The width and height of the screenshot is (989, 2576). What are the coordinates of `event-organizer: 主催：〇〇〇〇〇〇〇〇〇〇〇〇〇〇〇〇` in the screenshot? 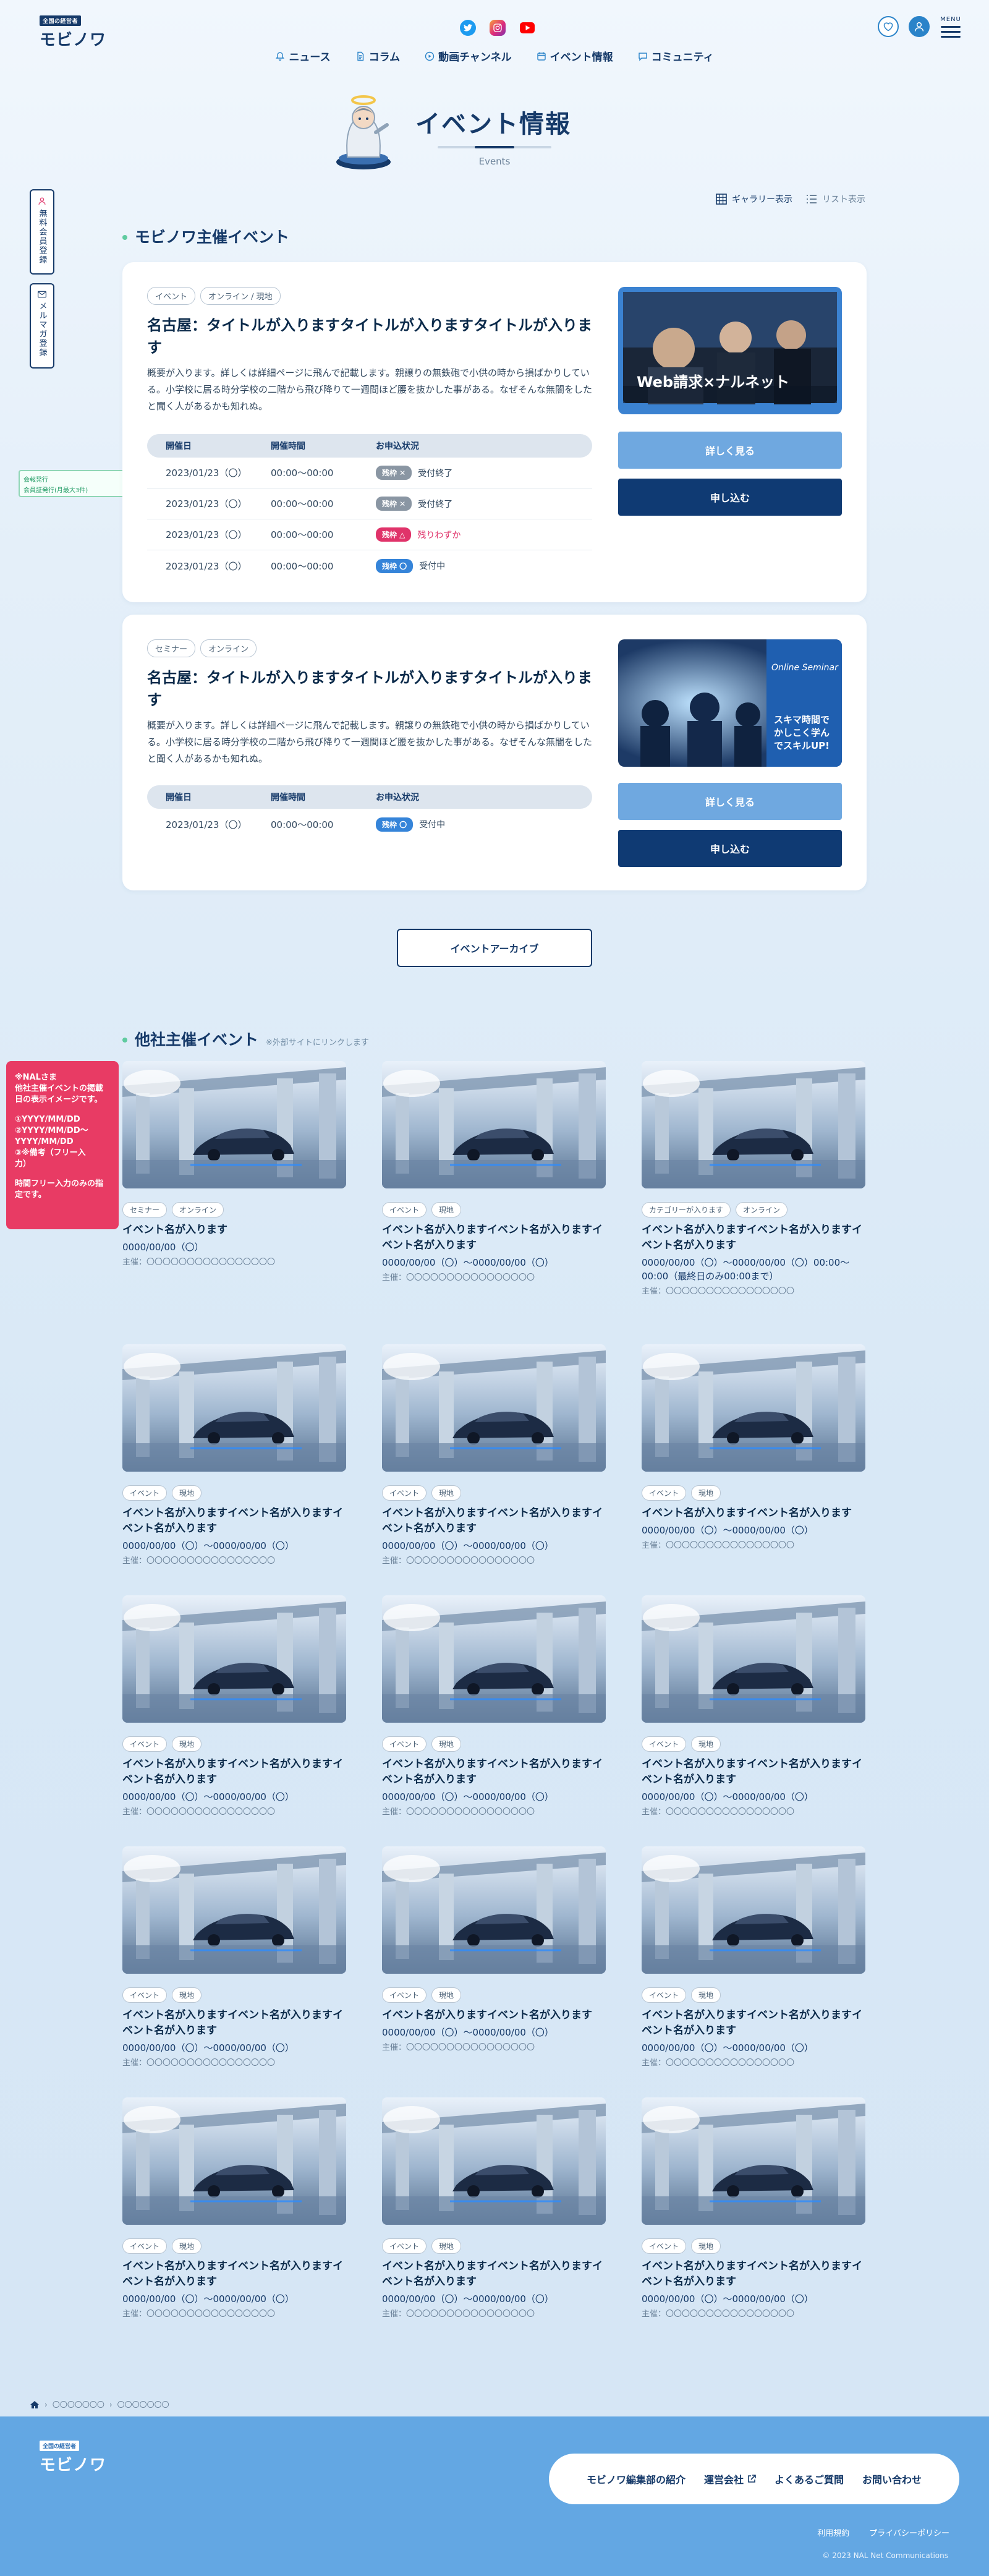 It's located at (718, 1291).